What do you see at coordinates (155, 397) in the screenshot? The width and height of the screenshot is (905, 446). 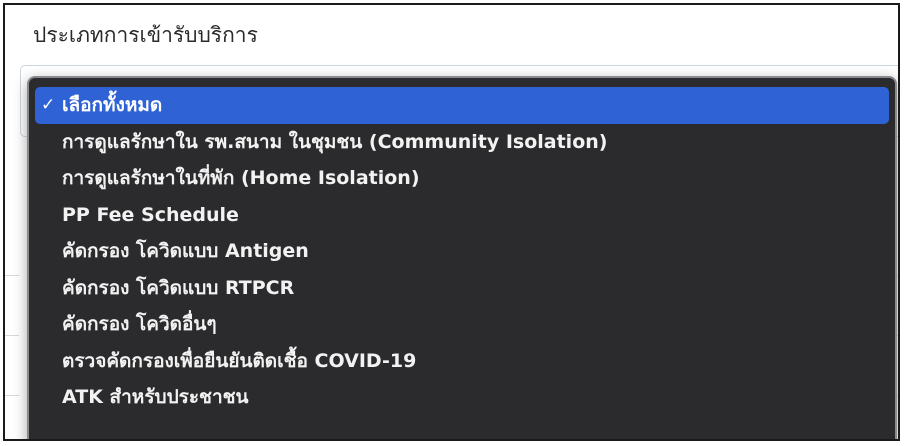 I see `option-label: ATK สำหรับประชาชน` at bounding box center [155, 397].